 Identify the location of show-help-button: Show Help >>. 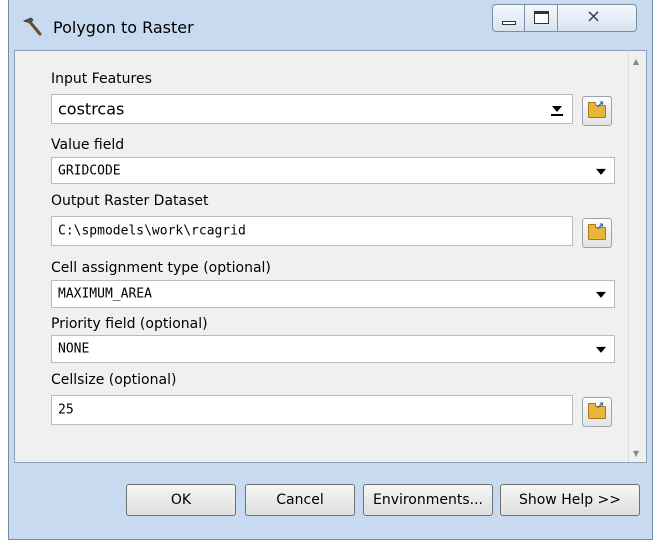
(570, 500).